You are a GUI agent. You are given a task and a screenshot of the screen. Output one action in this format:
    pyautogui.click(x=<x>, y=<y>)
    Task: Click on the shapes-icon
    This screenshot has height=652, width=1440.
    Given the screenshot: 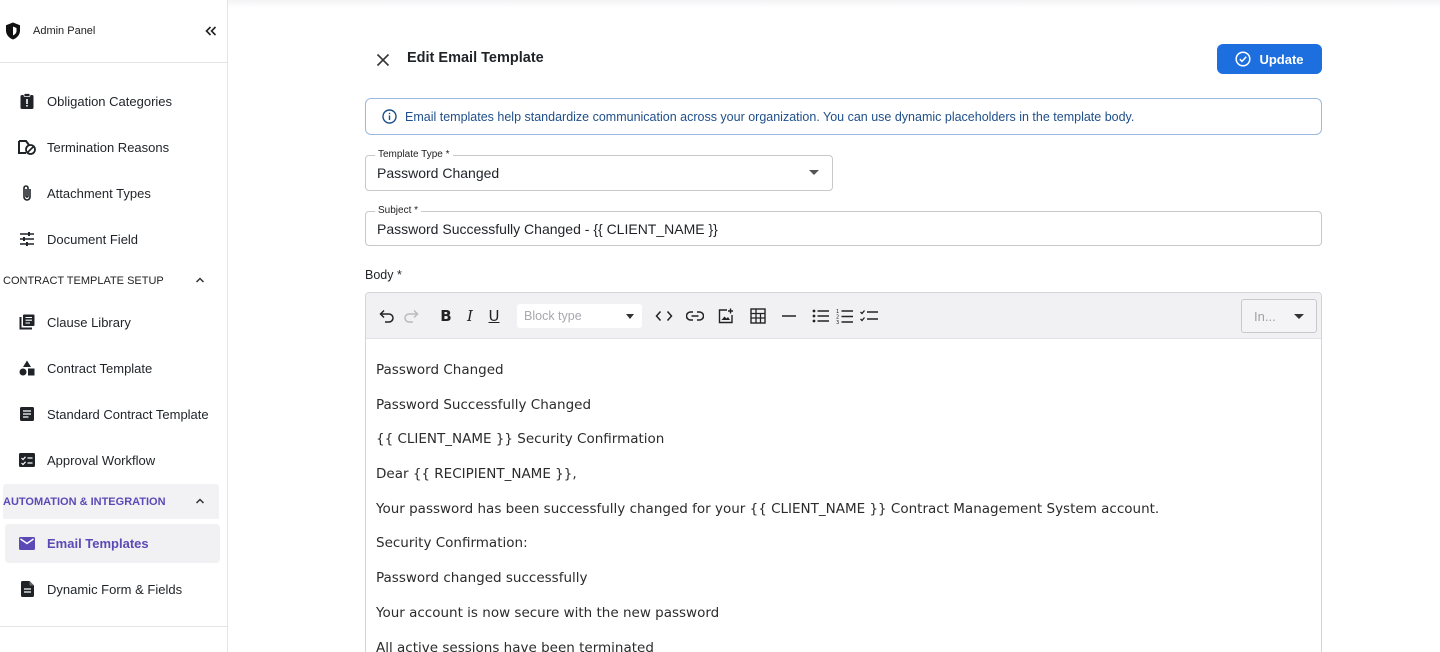 What is the action you would take?
    pyautogui.click(x=27, y=368)
    